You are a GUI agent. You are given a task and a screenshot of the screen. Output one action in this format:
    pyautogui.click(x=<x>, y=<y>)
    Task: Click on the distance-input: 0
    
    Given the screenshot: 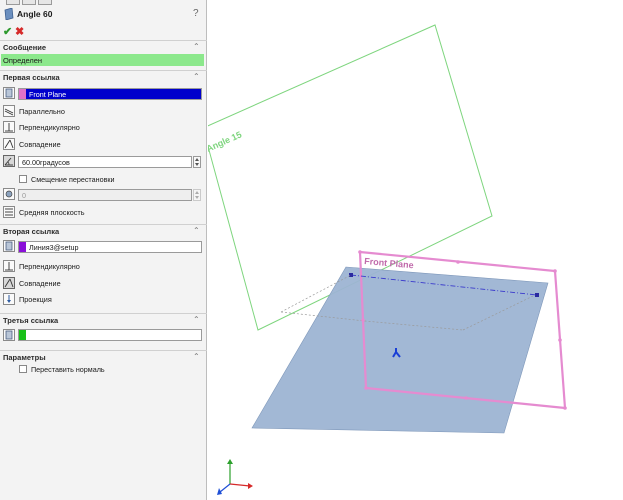 What is the action you would take?
    pyautogui.click(x=105, y=195)
    